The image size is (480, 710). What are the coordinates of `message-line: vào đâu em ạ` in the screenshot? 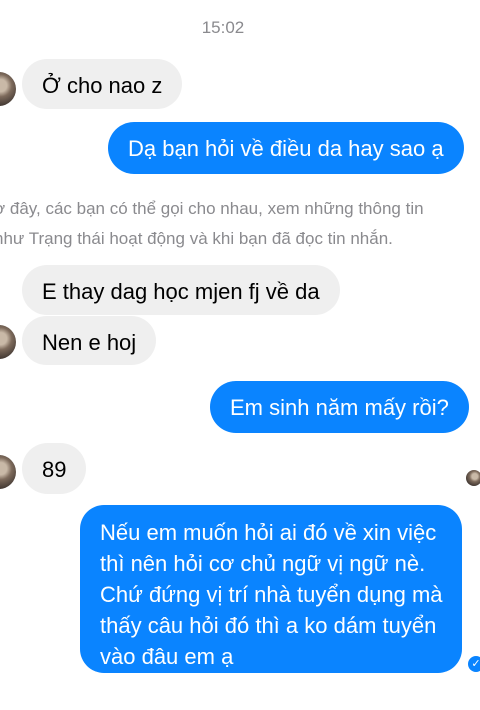 It's located at (167, 656).